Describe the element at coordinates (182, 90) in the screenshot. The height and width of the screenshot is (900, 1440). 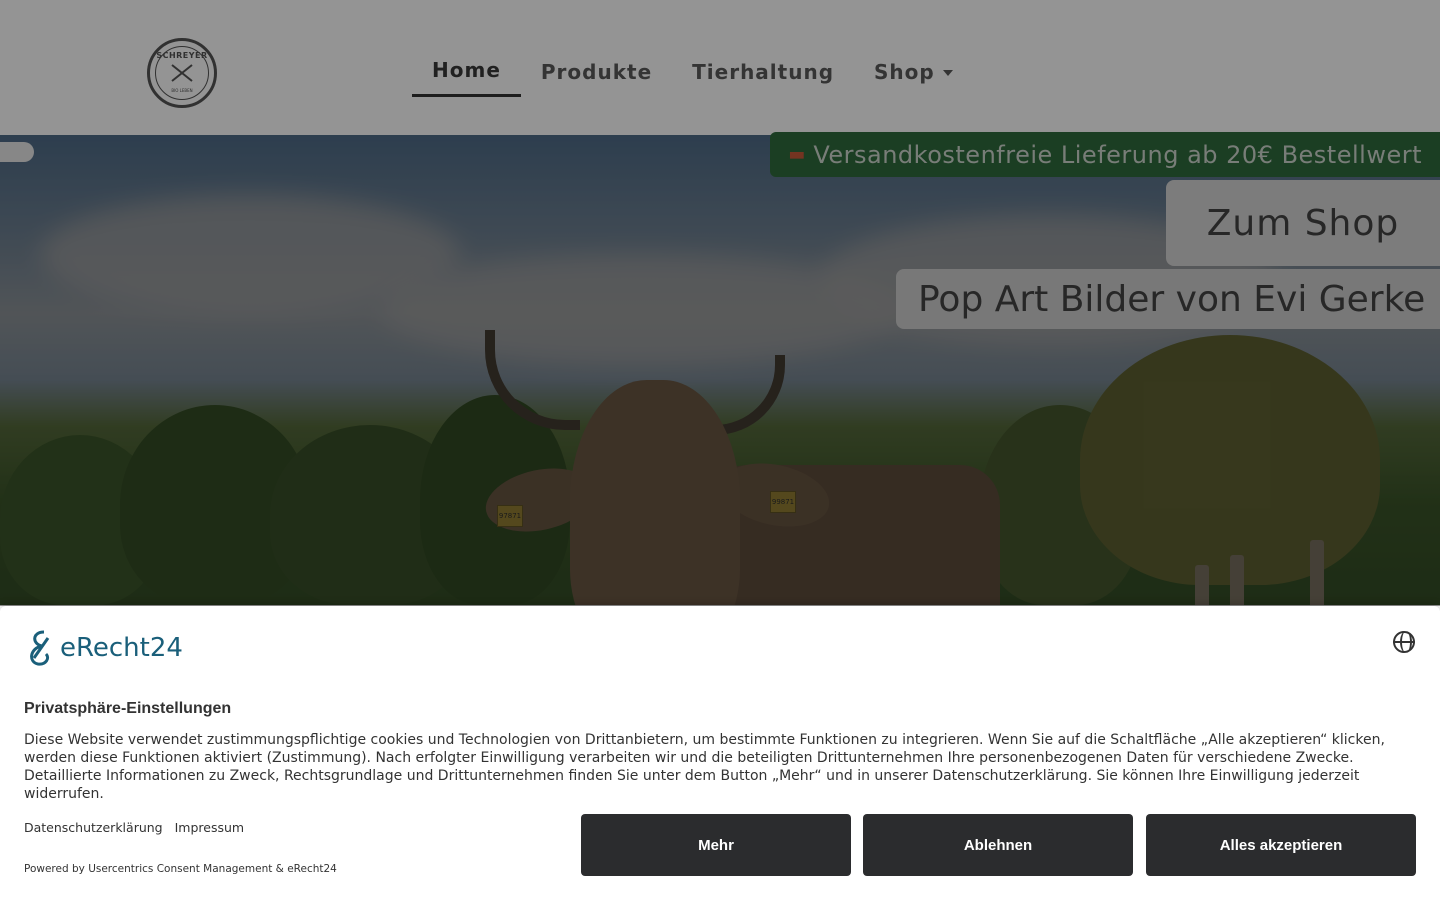
I see `logo-subtext: BIO LEBEN` at that location.